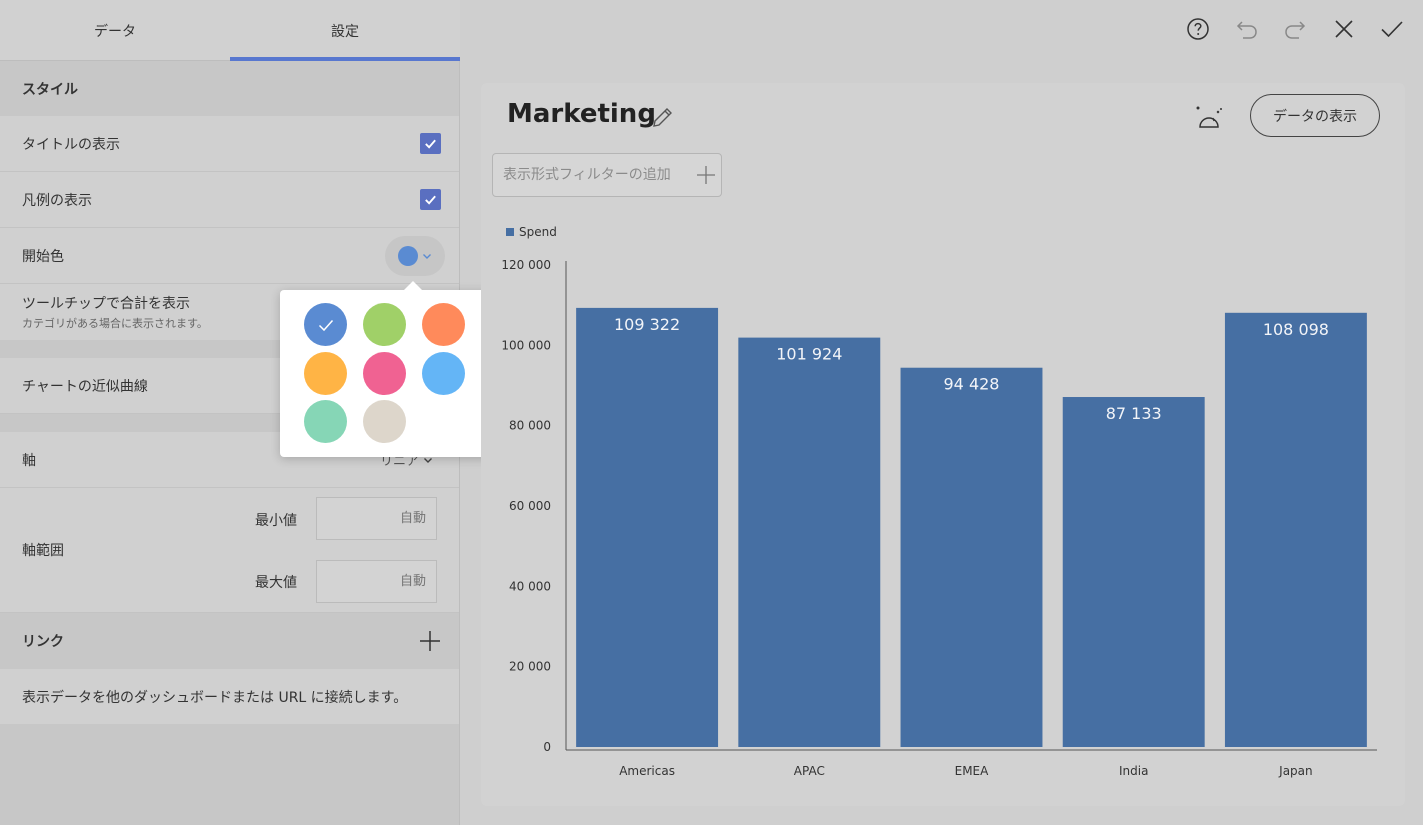 The height and width of the screenshot is (825, 1423). Describe the element at coordinates (50, 89) in the screenshot. I see `style-section-header: スタイル` at that location.